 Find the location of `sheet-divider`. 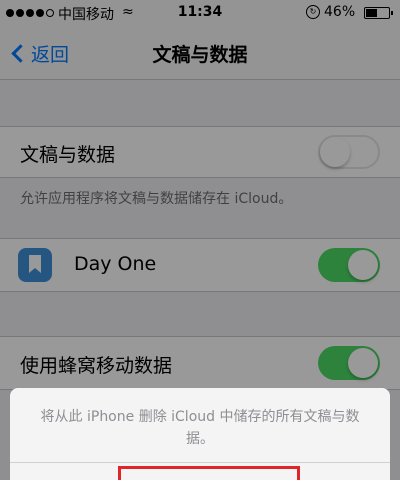

sheet-divider is located at coordinates (200, 462).